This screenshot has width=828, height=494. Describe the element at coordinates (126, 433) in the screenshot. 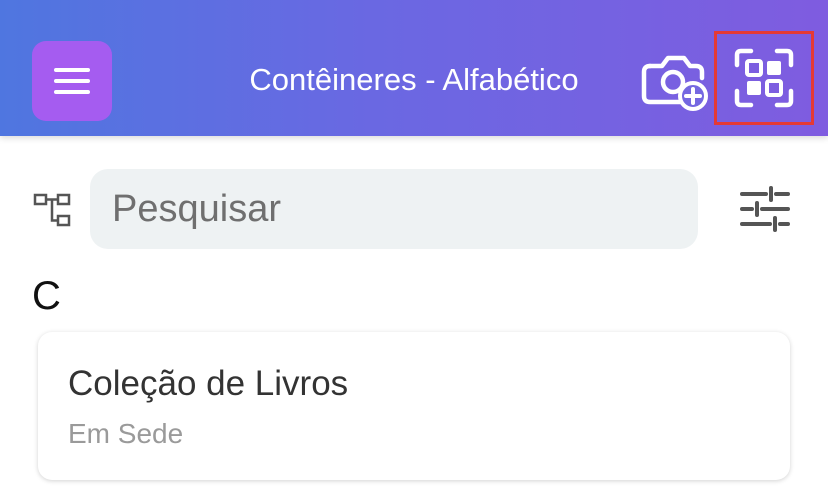

I see `container-location: Em Sede` at that location.